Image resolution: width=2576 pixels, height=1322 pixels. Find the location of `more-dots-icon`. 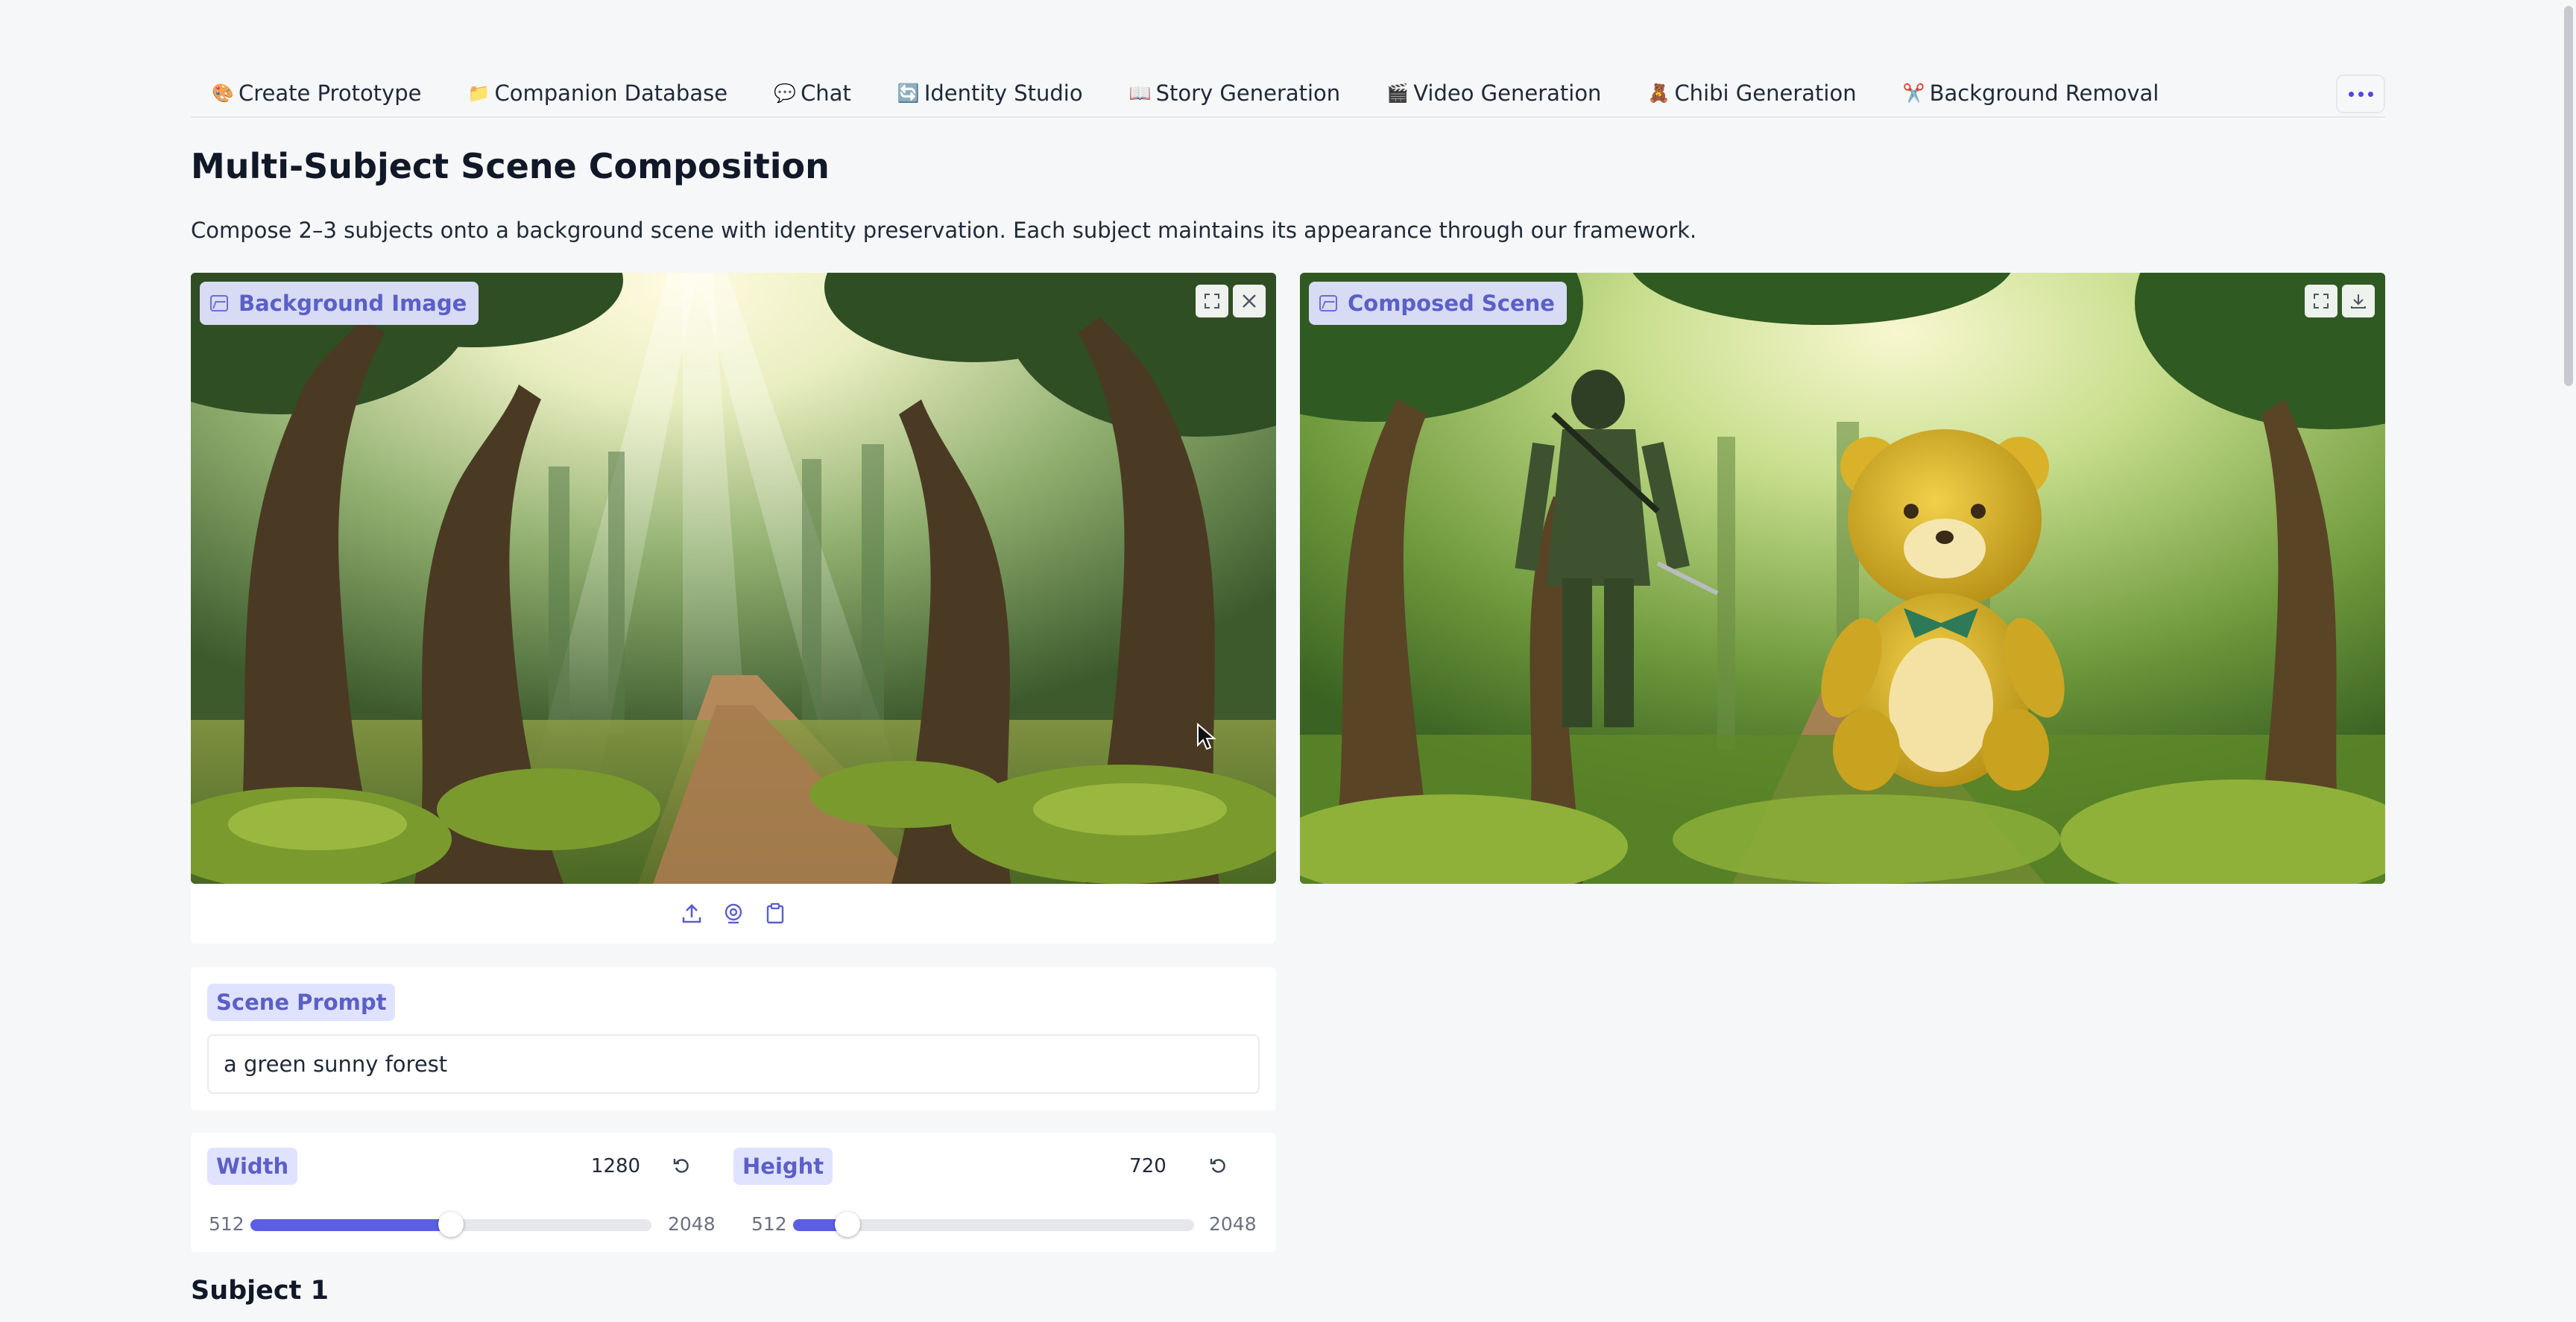

more-dots-icon is located at coordinates (2351, 94).